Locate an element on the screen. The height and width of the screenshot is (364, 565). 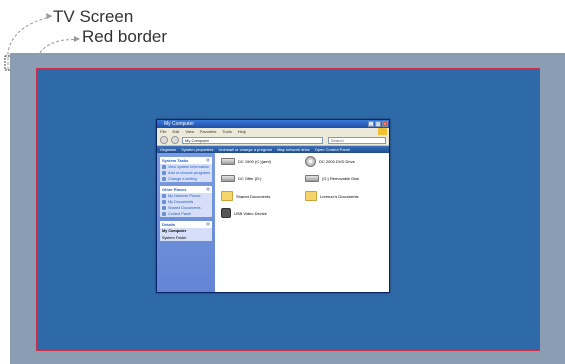
other-places-title: Other Places is located at coordinates (174, 189).